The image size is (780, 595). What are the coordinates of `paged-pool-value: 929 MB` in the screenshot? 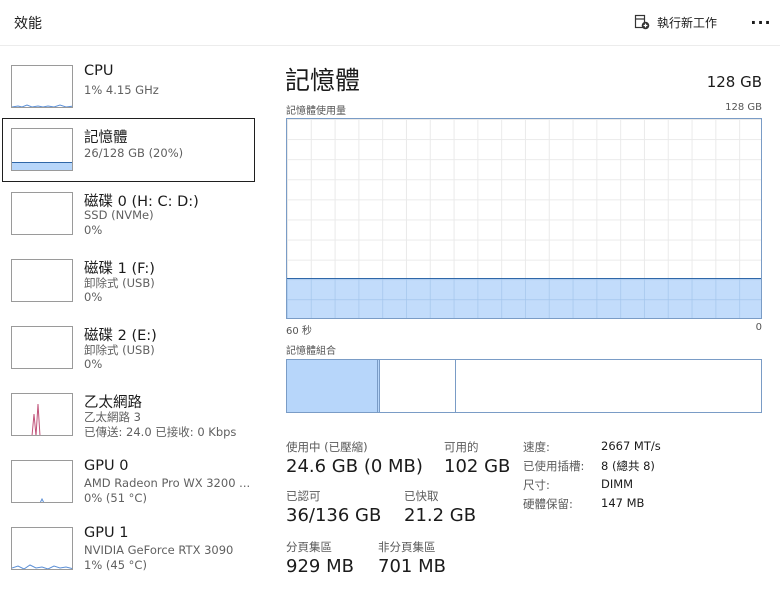 It's located at (320, 566).